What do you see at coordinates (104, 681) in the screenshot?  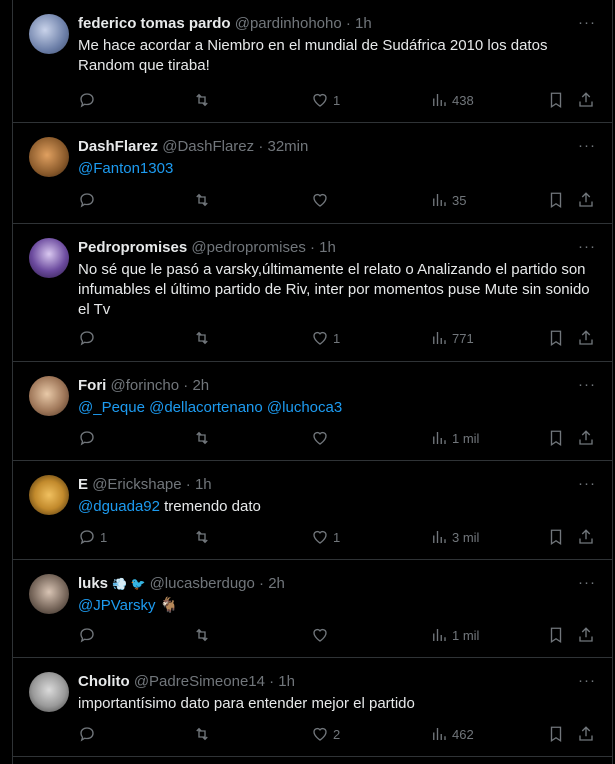 I see `display-name: Cholito` at bounding box center [104, 681].